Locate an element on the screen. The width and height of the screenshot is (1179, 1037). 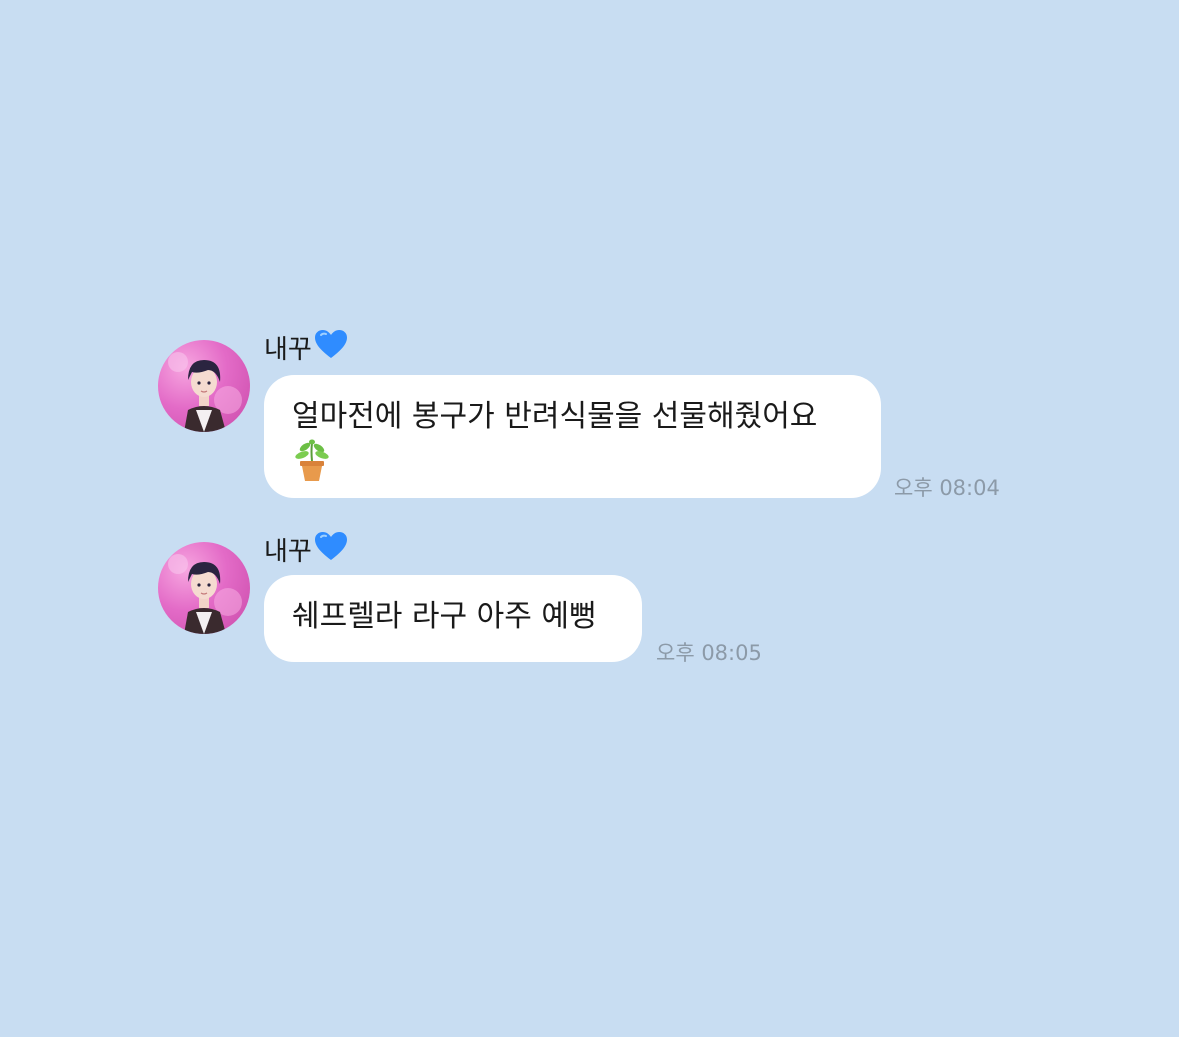
message-timestamp: 오후 08:05 is located at coordinates (709, 653).